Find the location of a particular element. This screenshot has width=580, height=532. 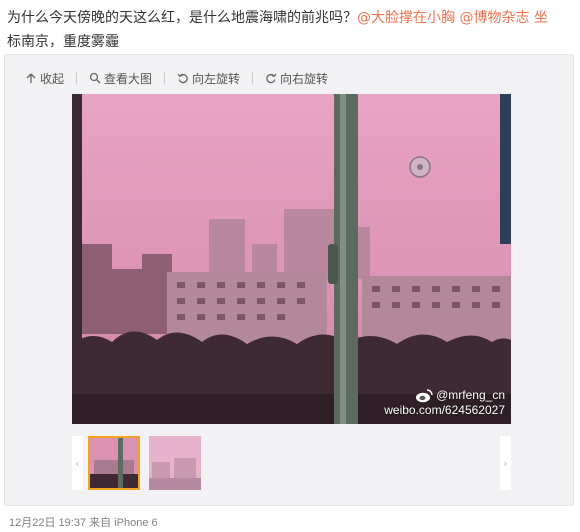

post-meta: 12月22日 19:37 来自 iPhone 6 is located at coordinates (83, 522).